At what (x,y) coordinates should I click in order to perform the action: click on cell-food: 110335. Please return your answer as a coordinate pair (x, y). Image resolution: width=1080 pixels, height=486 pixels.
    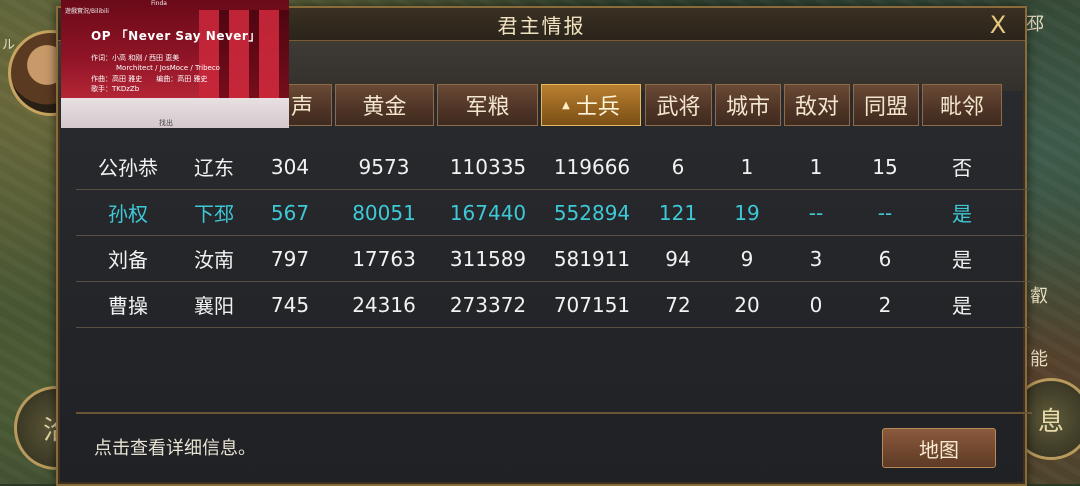
    Looking at the image, I should click on (488, 166).